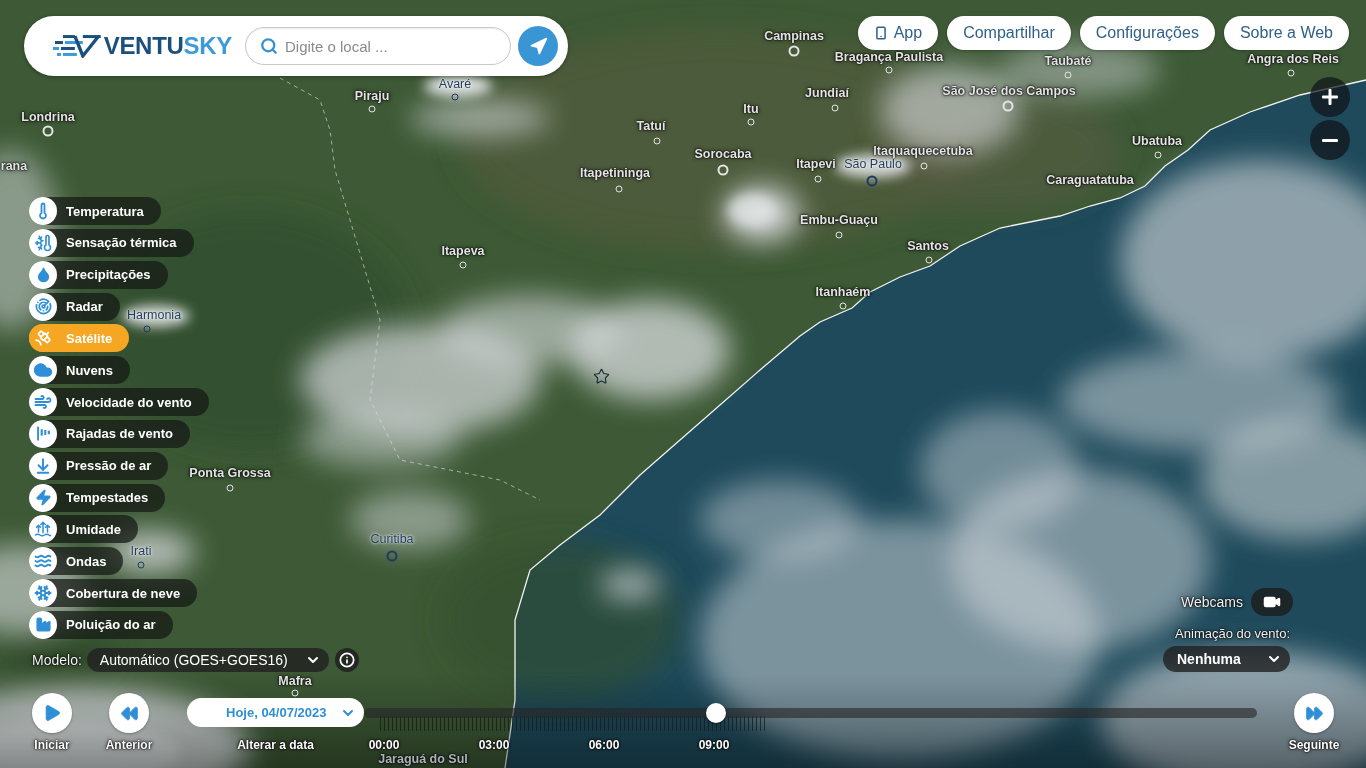  Describe the element at coordinates (167, 46) in the screenshot. I see `logo-text: VENTUSKY` at that location.